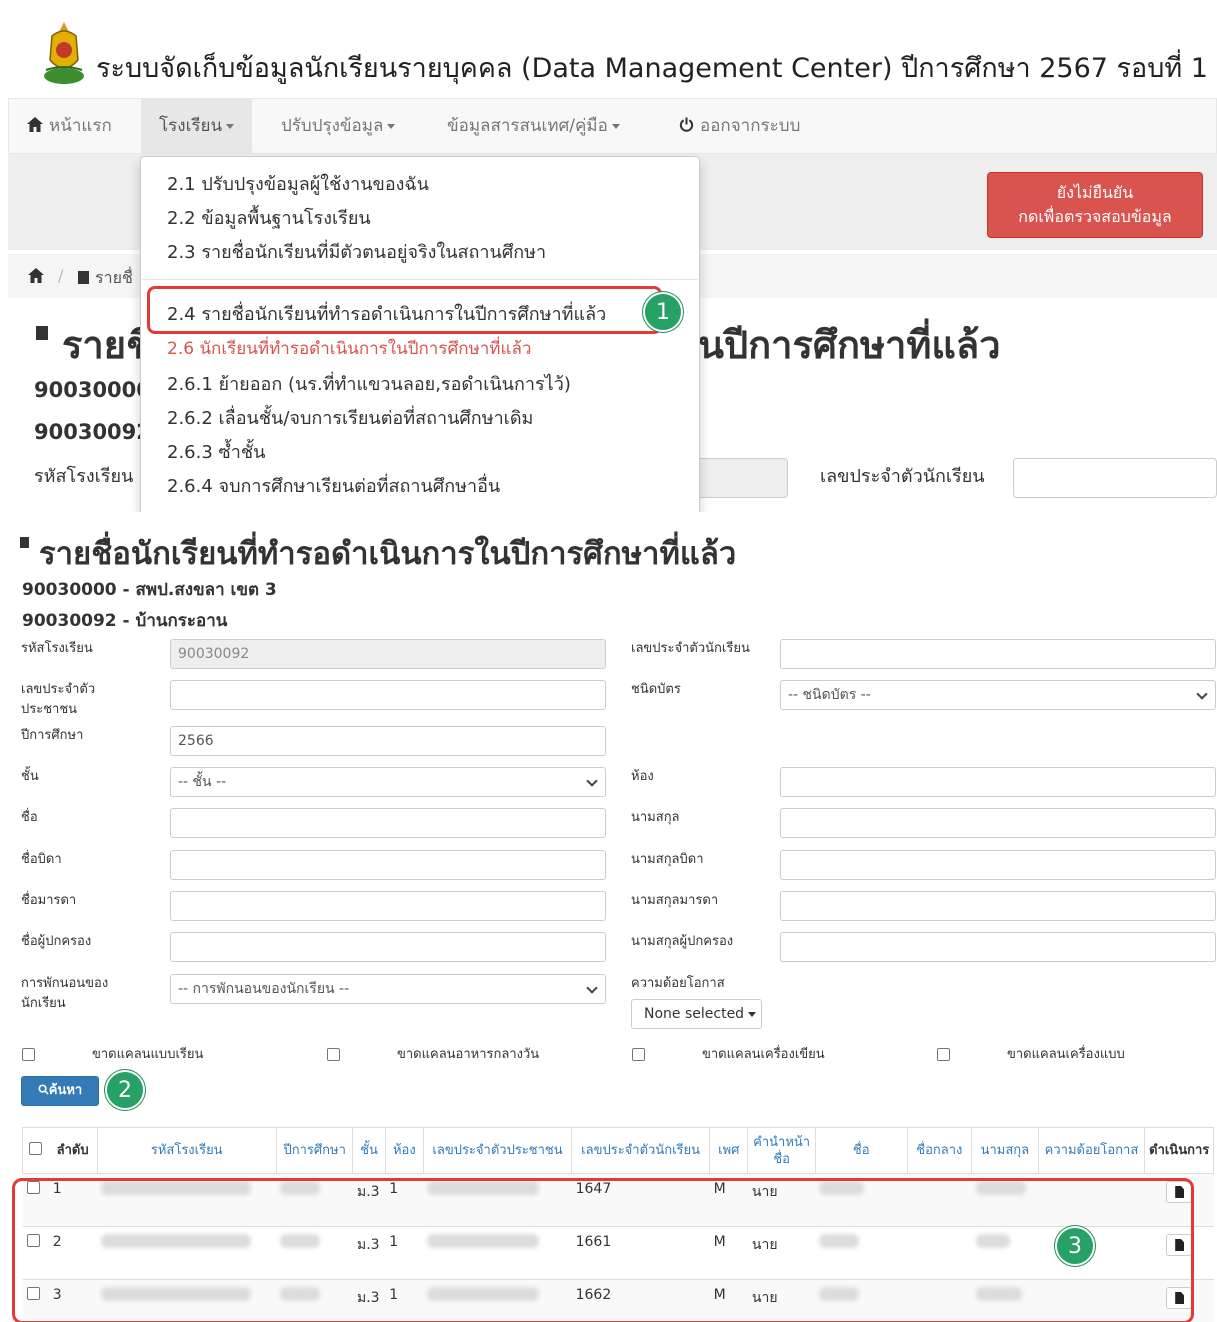 This screenshot has height=1322, width=1217. I want to click on col-grade: ชั้น, so click(369, 1150).